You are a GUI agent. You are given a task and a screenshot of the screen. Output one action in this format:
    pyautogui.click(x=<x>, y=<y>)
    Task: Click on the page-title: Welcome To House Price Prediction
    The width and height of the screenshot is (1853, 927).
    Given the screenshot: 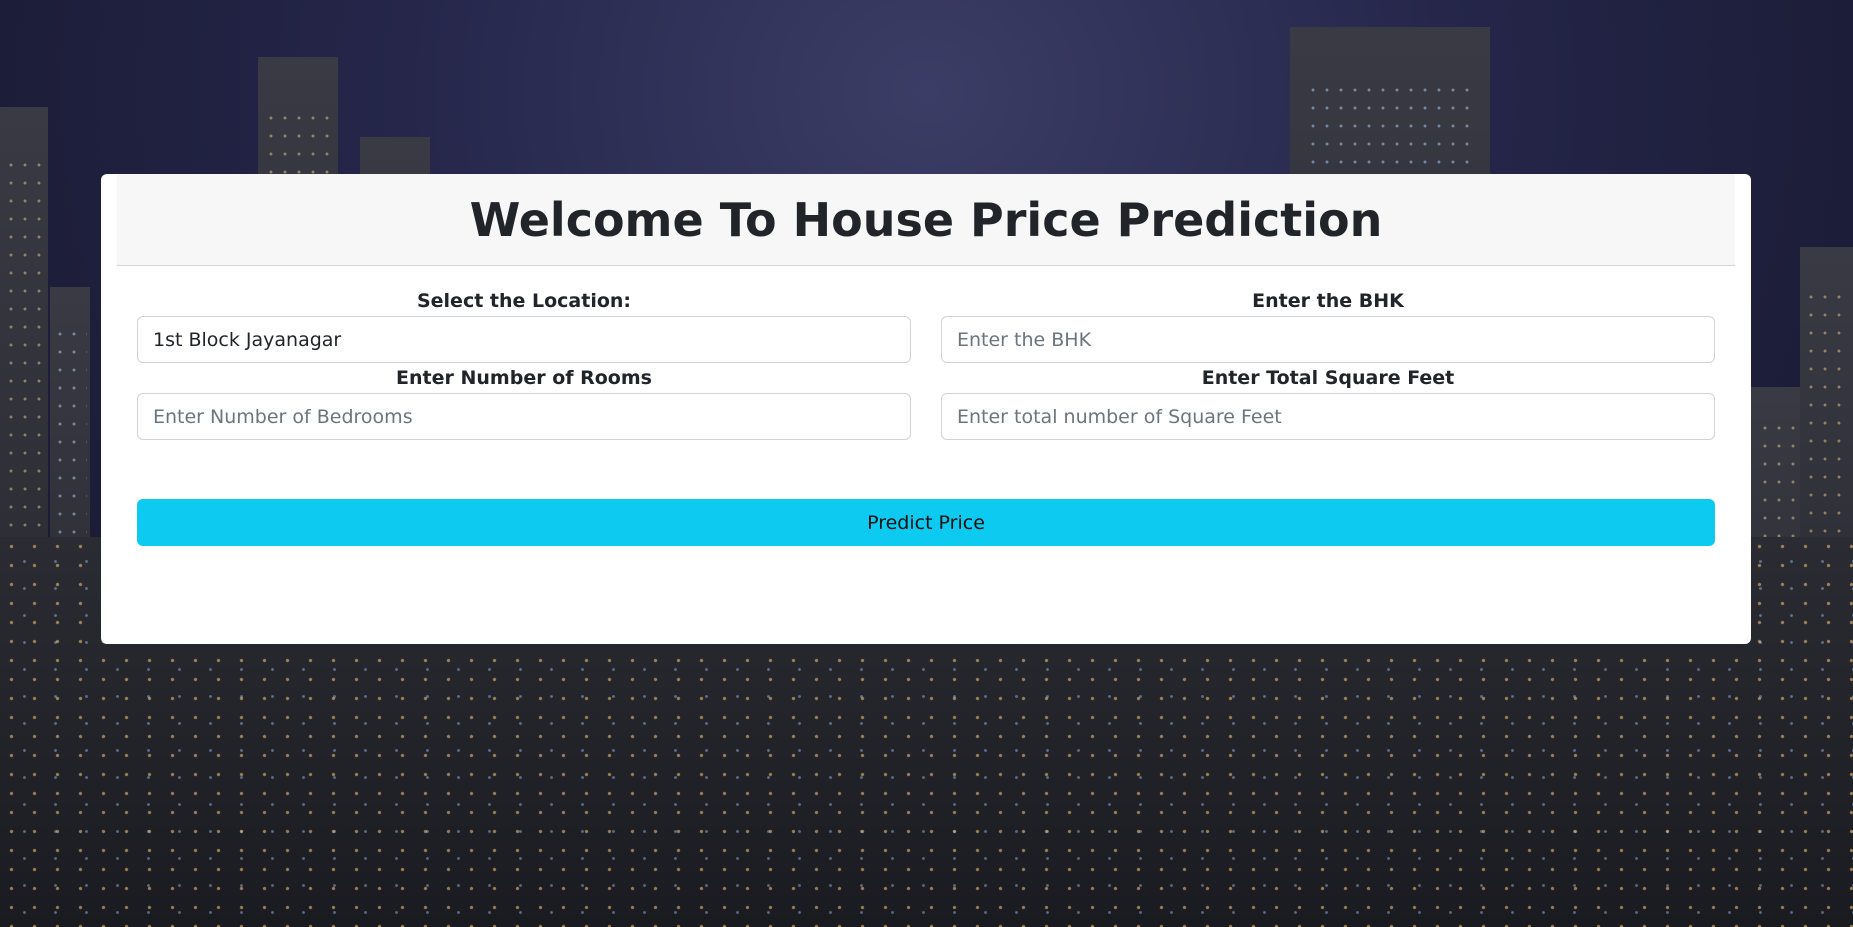 What is the action you would take?
    pyautogui.click(x=926, y=219)
    